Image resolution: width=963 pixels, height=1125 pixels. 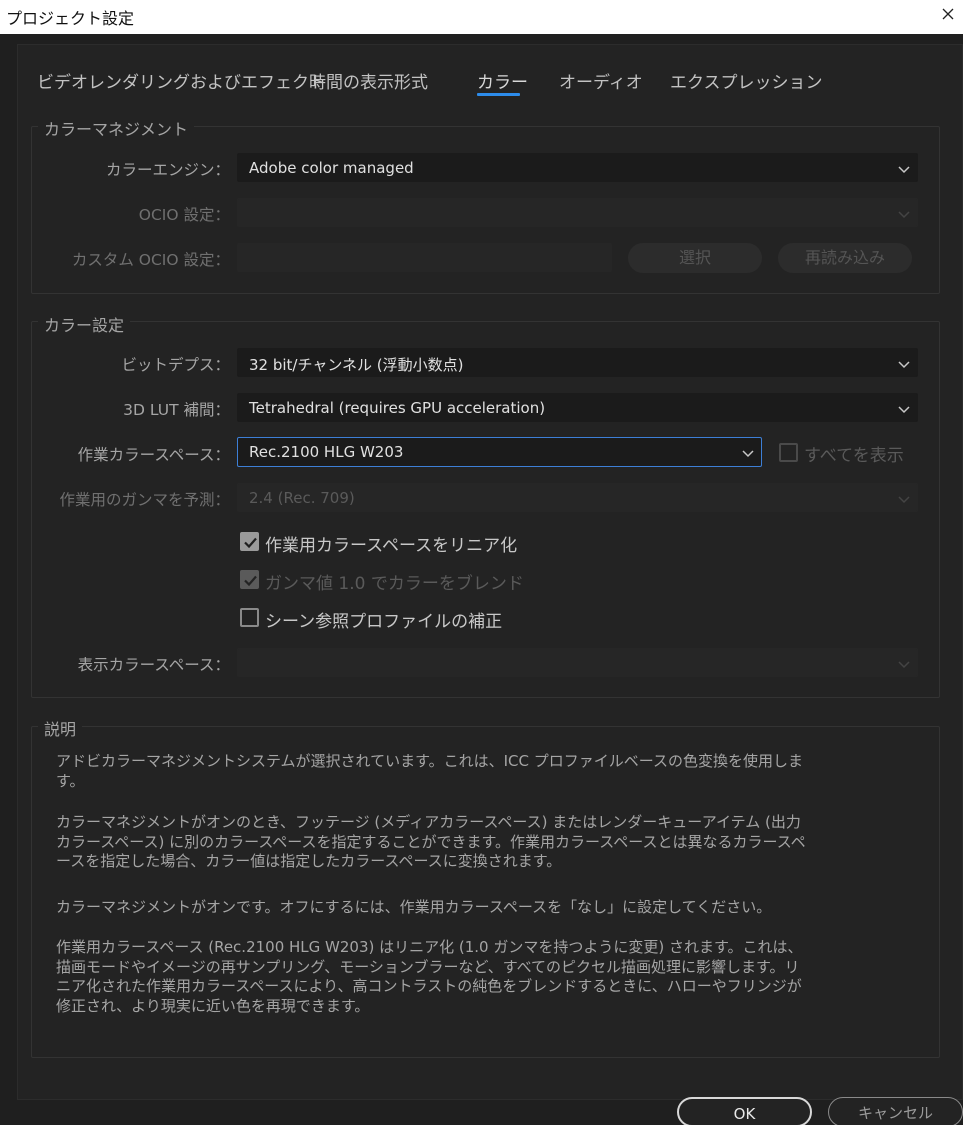 I want to click on tab-expressions: エクスプレッション, so click(x=746, y=80).